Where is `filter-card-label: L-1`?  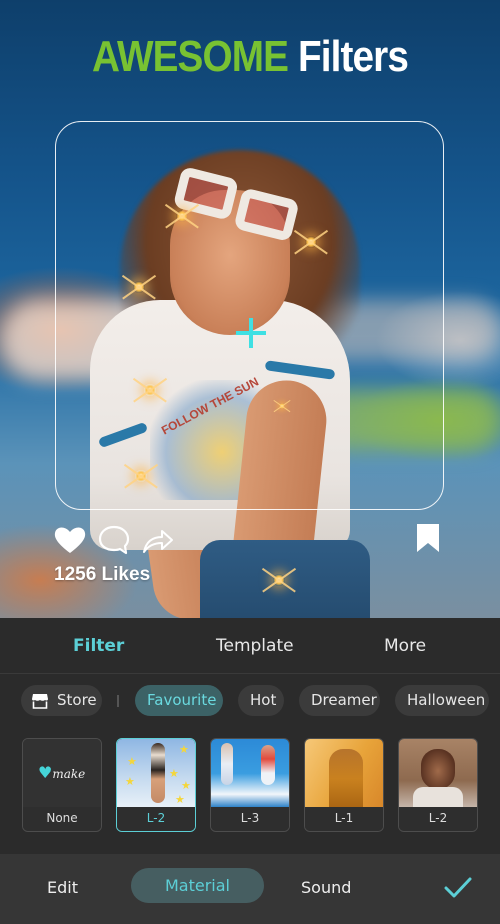 filter-card-label: L-1 is located at coordinates (344, 819).